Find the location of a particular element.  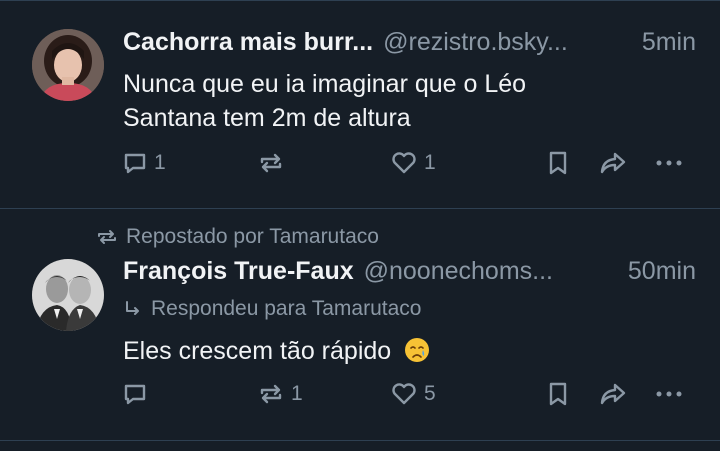

author-name: François True-Faux is located at coordinates (238, 271).